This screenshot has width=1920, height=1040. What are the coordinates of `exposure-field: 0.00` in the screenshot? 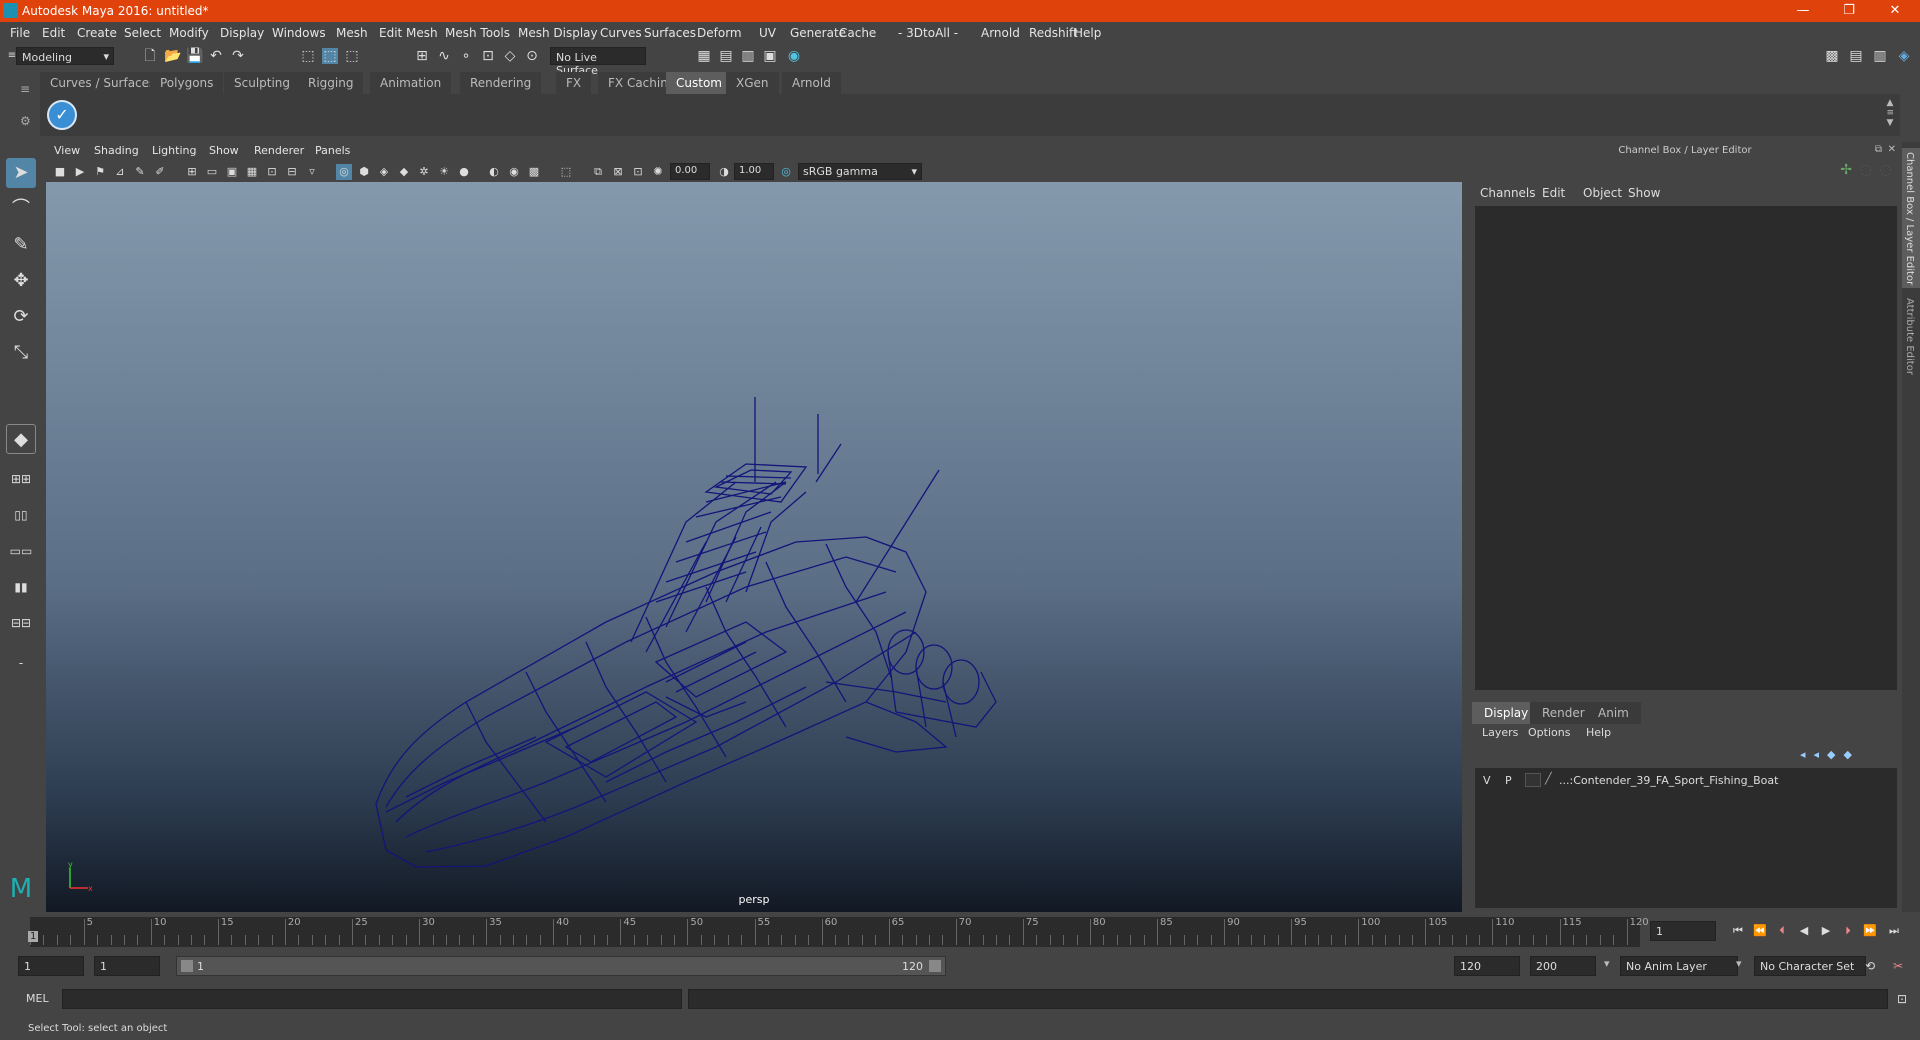 It's located at (690, 171).